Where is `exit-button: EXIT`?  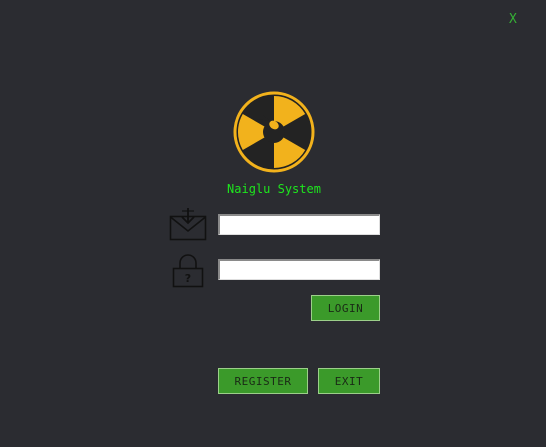
exit-button: EXIT is located at coordinates (349, 381).